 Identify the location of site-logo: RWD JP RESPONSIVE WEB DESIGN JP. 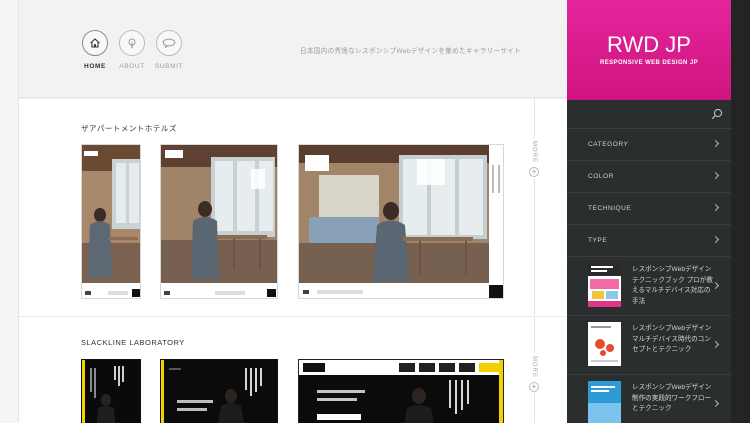
(649, 50).